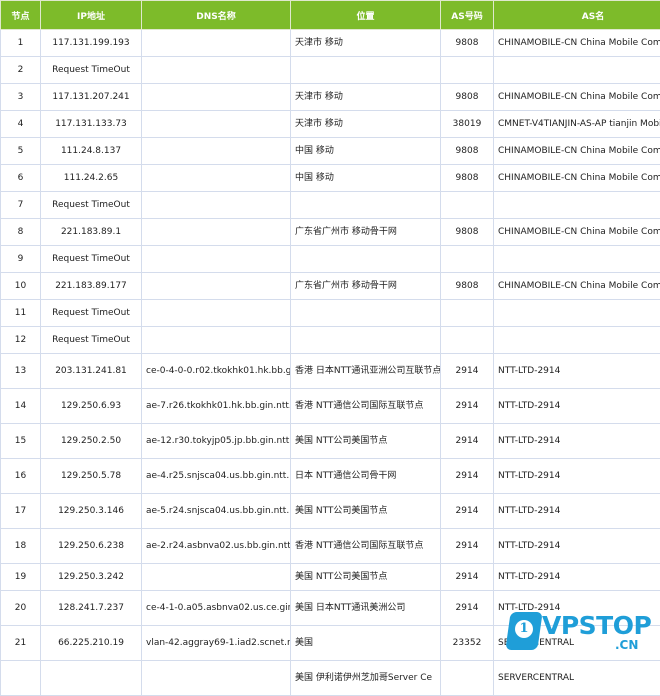 This screenshot has height=696, width=660. What do you see at coordinates (91, 97) in the screenshot?
I see `ip-cell: 117.131.207.241` at bounding box center [91, 97].